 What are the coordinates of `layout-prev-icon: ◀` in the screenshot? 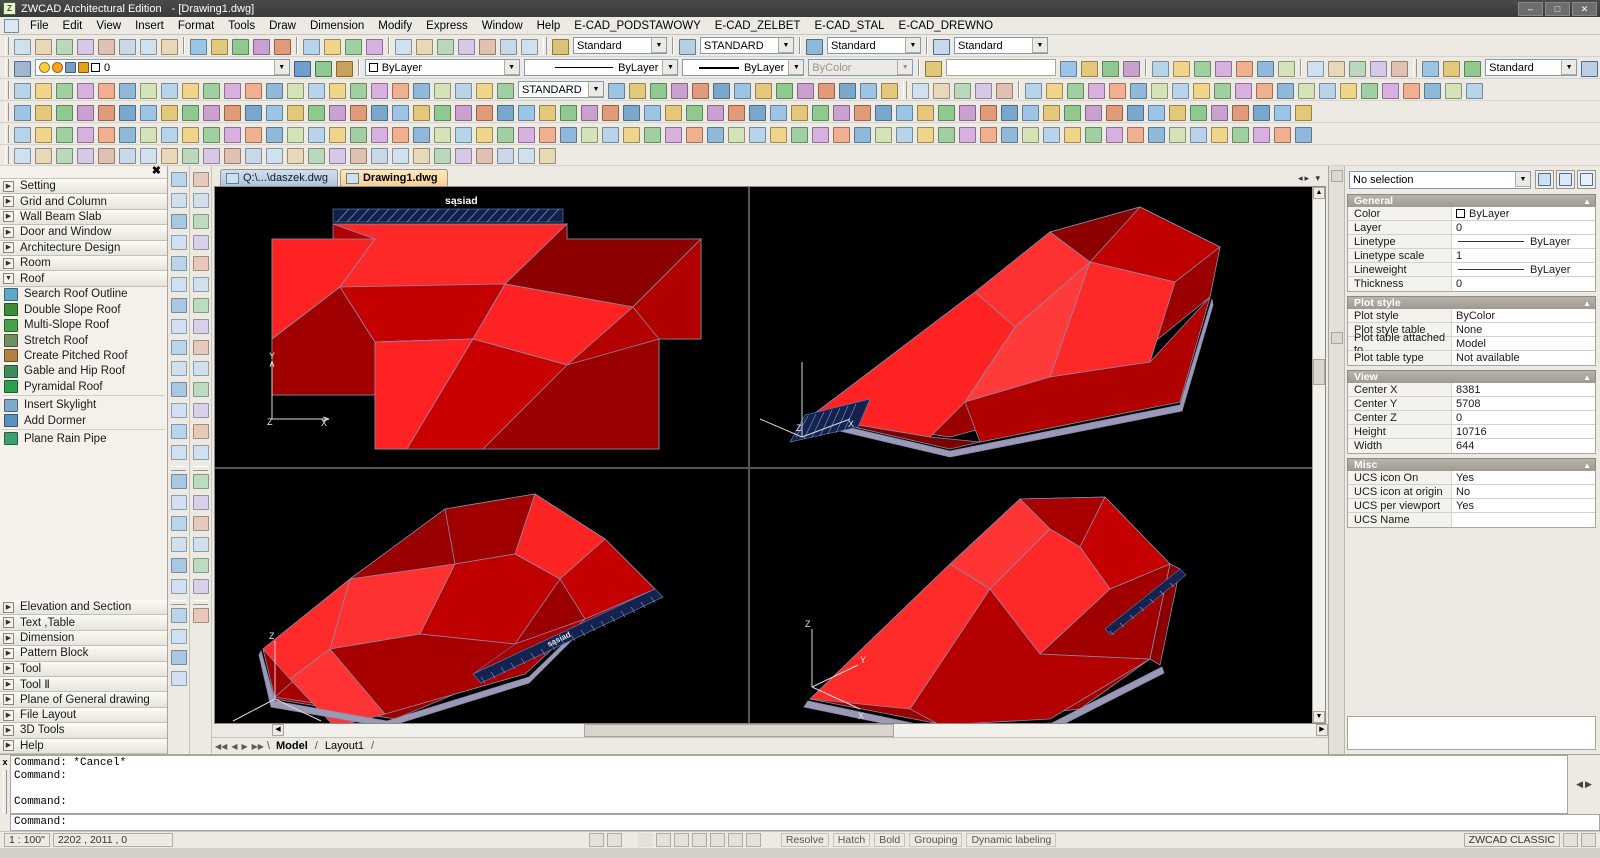 It's located at (234, 746).